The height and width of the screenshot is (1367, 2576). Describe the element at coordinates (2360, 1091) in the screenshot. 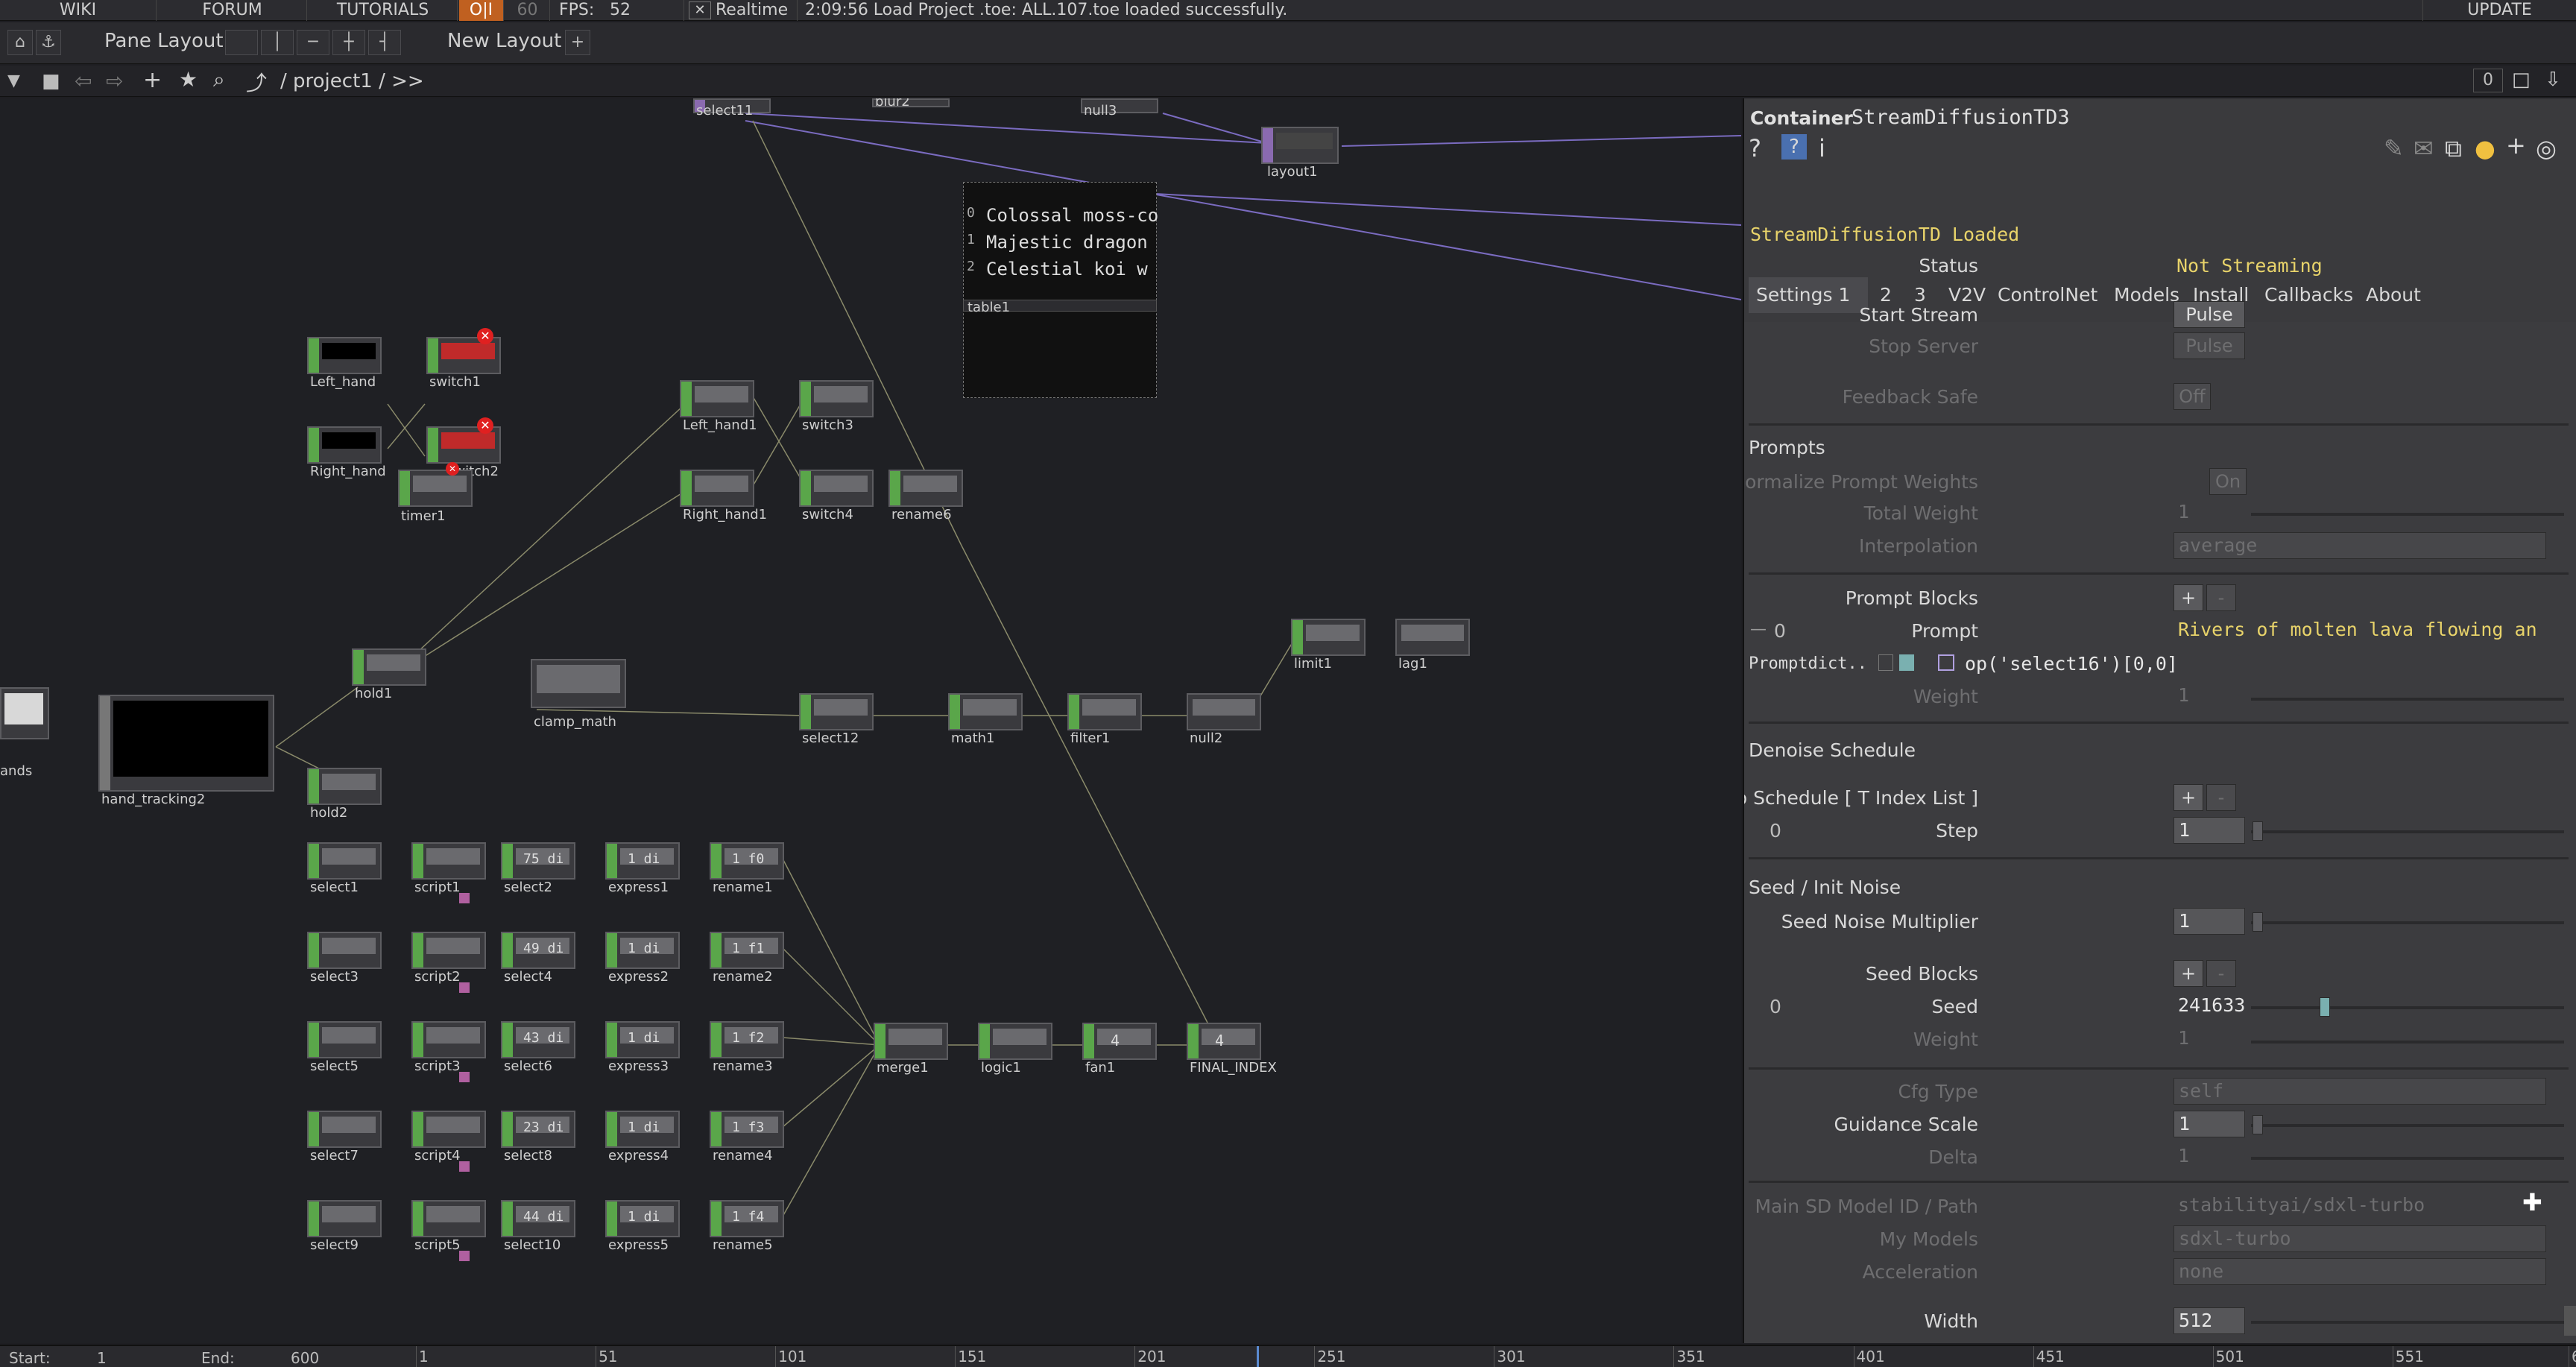

I see `cfg-type-select: self` at that location.